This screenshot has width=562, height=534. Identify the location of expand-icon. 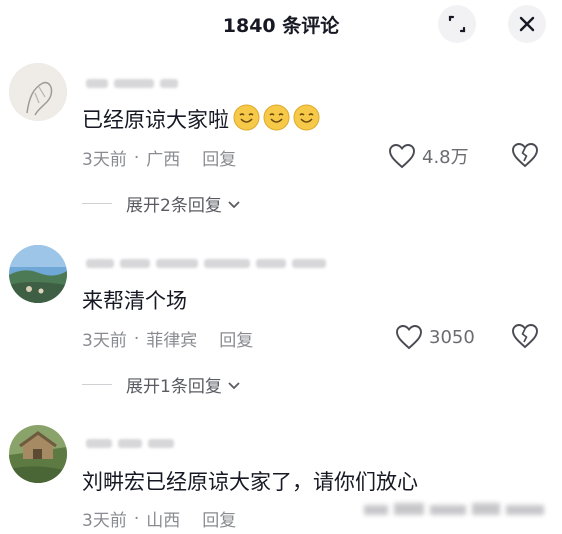
(457, 24).